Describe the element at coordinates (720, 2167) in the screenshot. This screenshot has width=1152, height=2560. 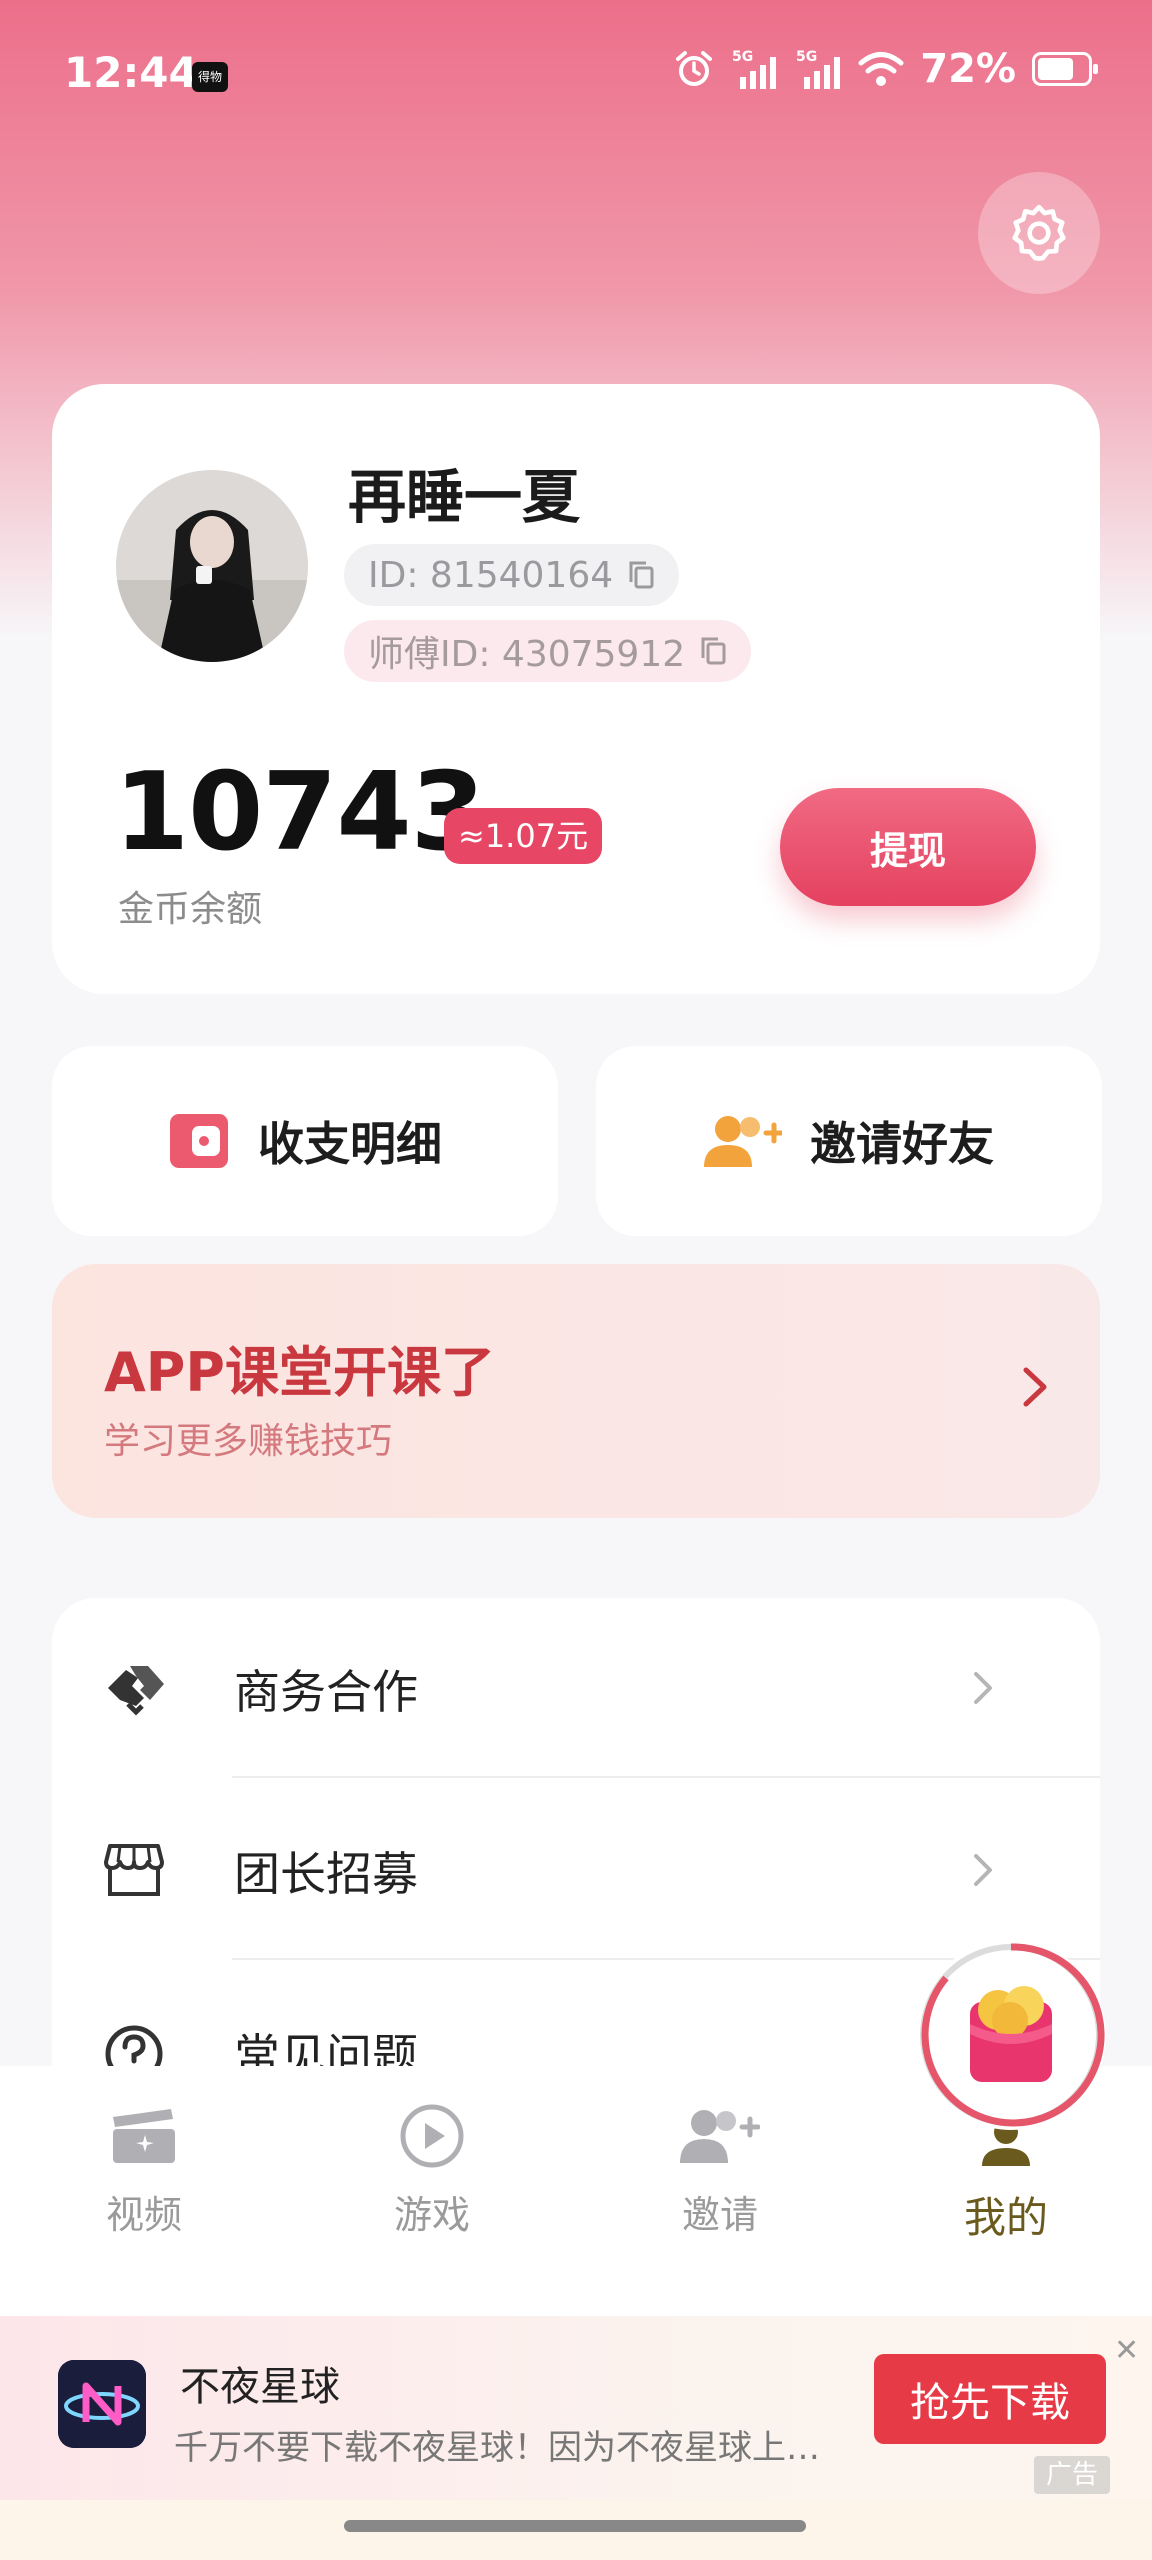
I see `tab-invite: 邀请` at that location.